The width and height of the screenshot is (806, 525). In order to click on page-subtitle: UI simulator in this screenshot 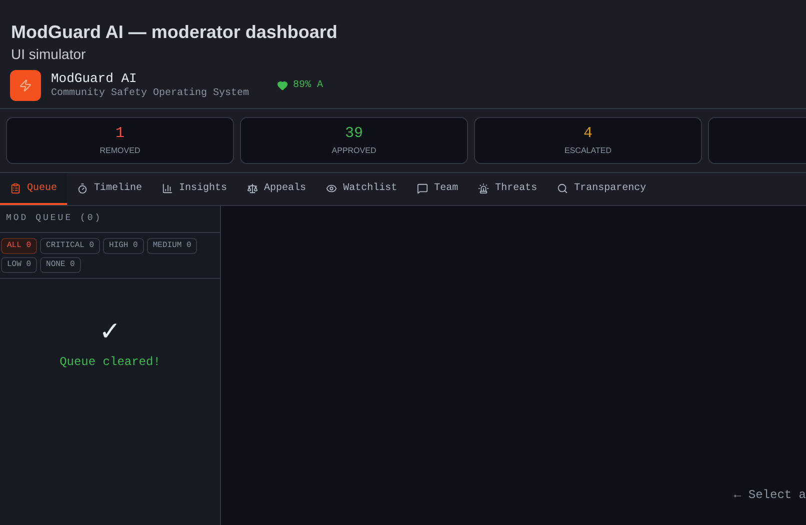, I will do `click(49, 54)`.